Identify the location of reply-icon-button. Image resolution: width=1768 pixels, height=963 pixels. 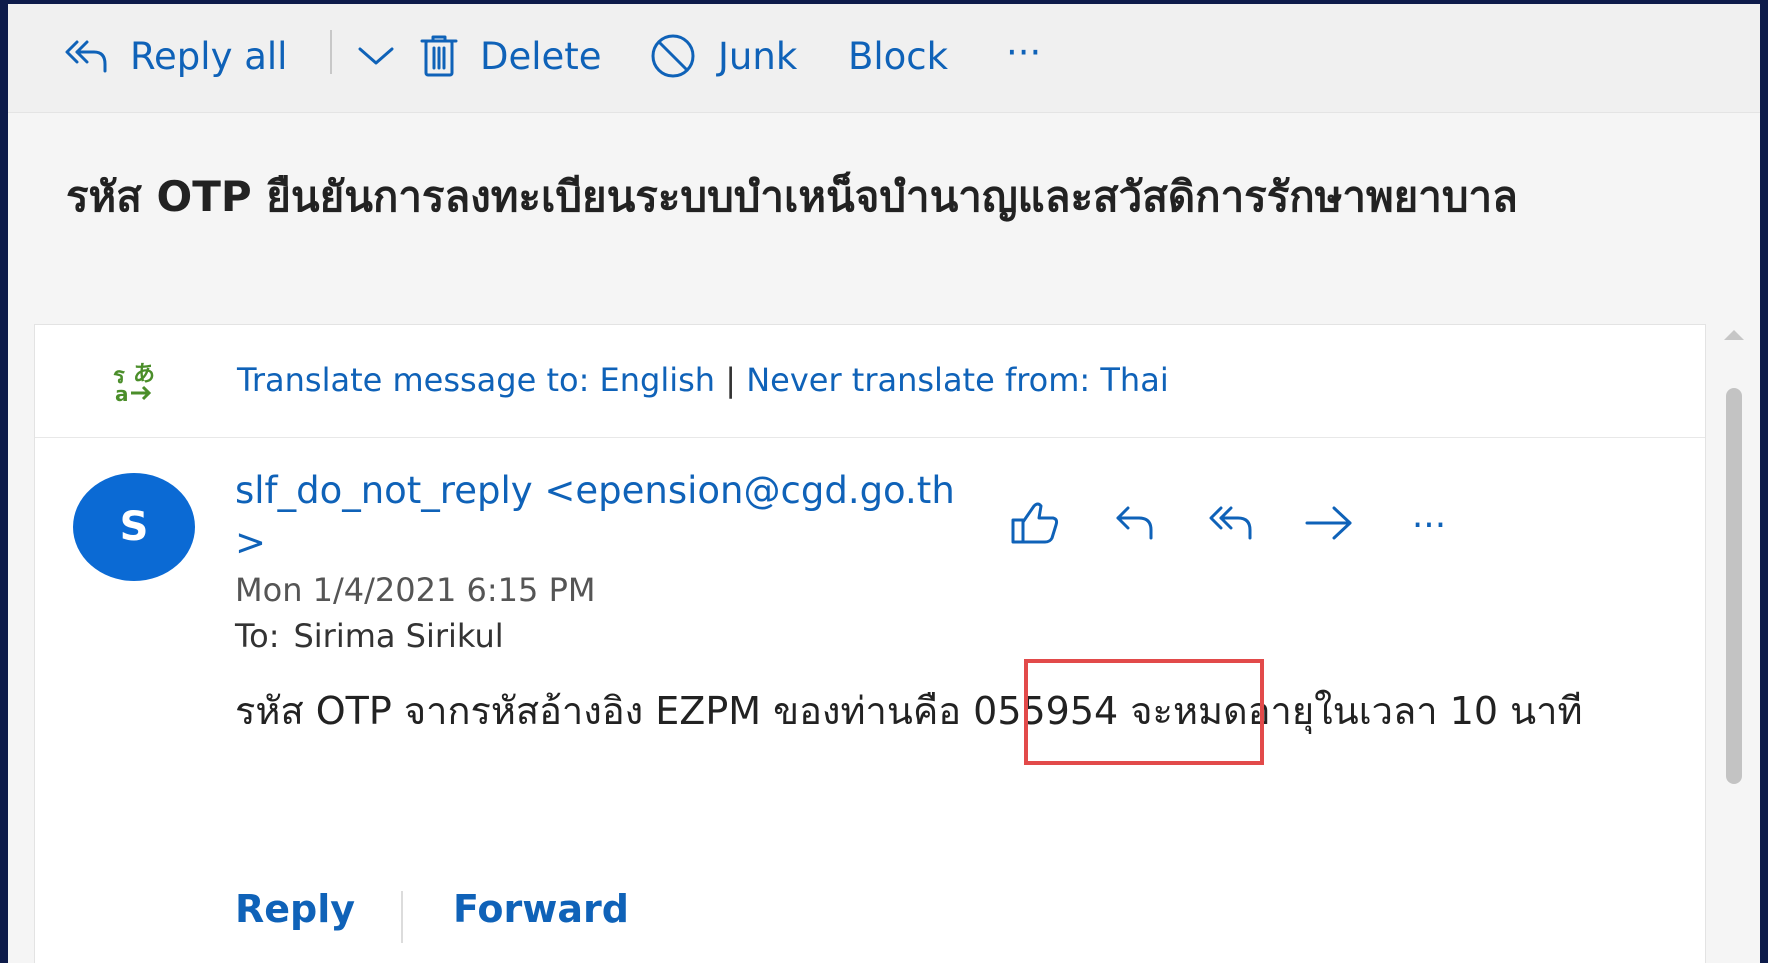
(1135, 525).